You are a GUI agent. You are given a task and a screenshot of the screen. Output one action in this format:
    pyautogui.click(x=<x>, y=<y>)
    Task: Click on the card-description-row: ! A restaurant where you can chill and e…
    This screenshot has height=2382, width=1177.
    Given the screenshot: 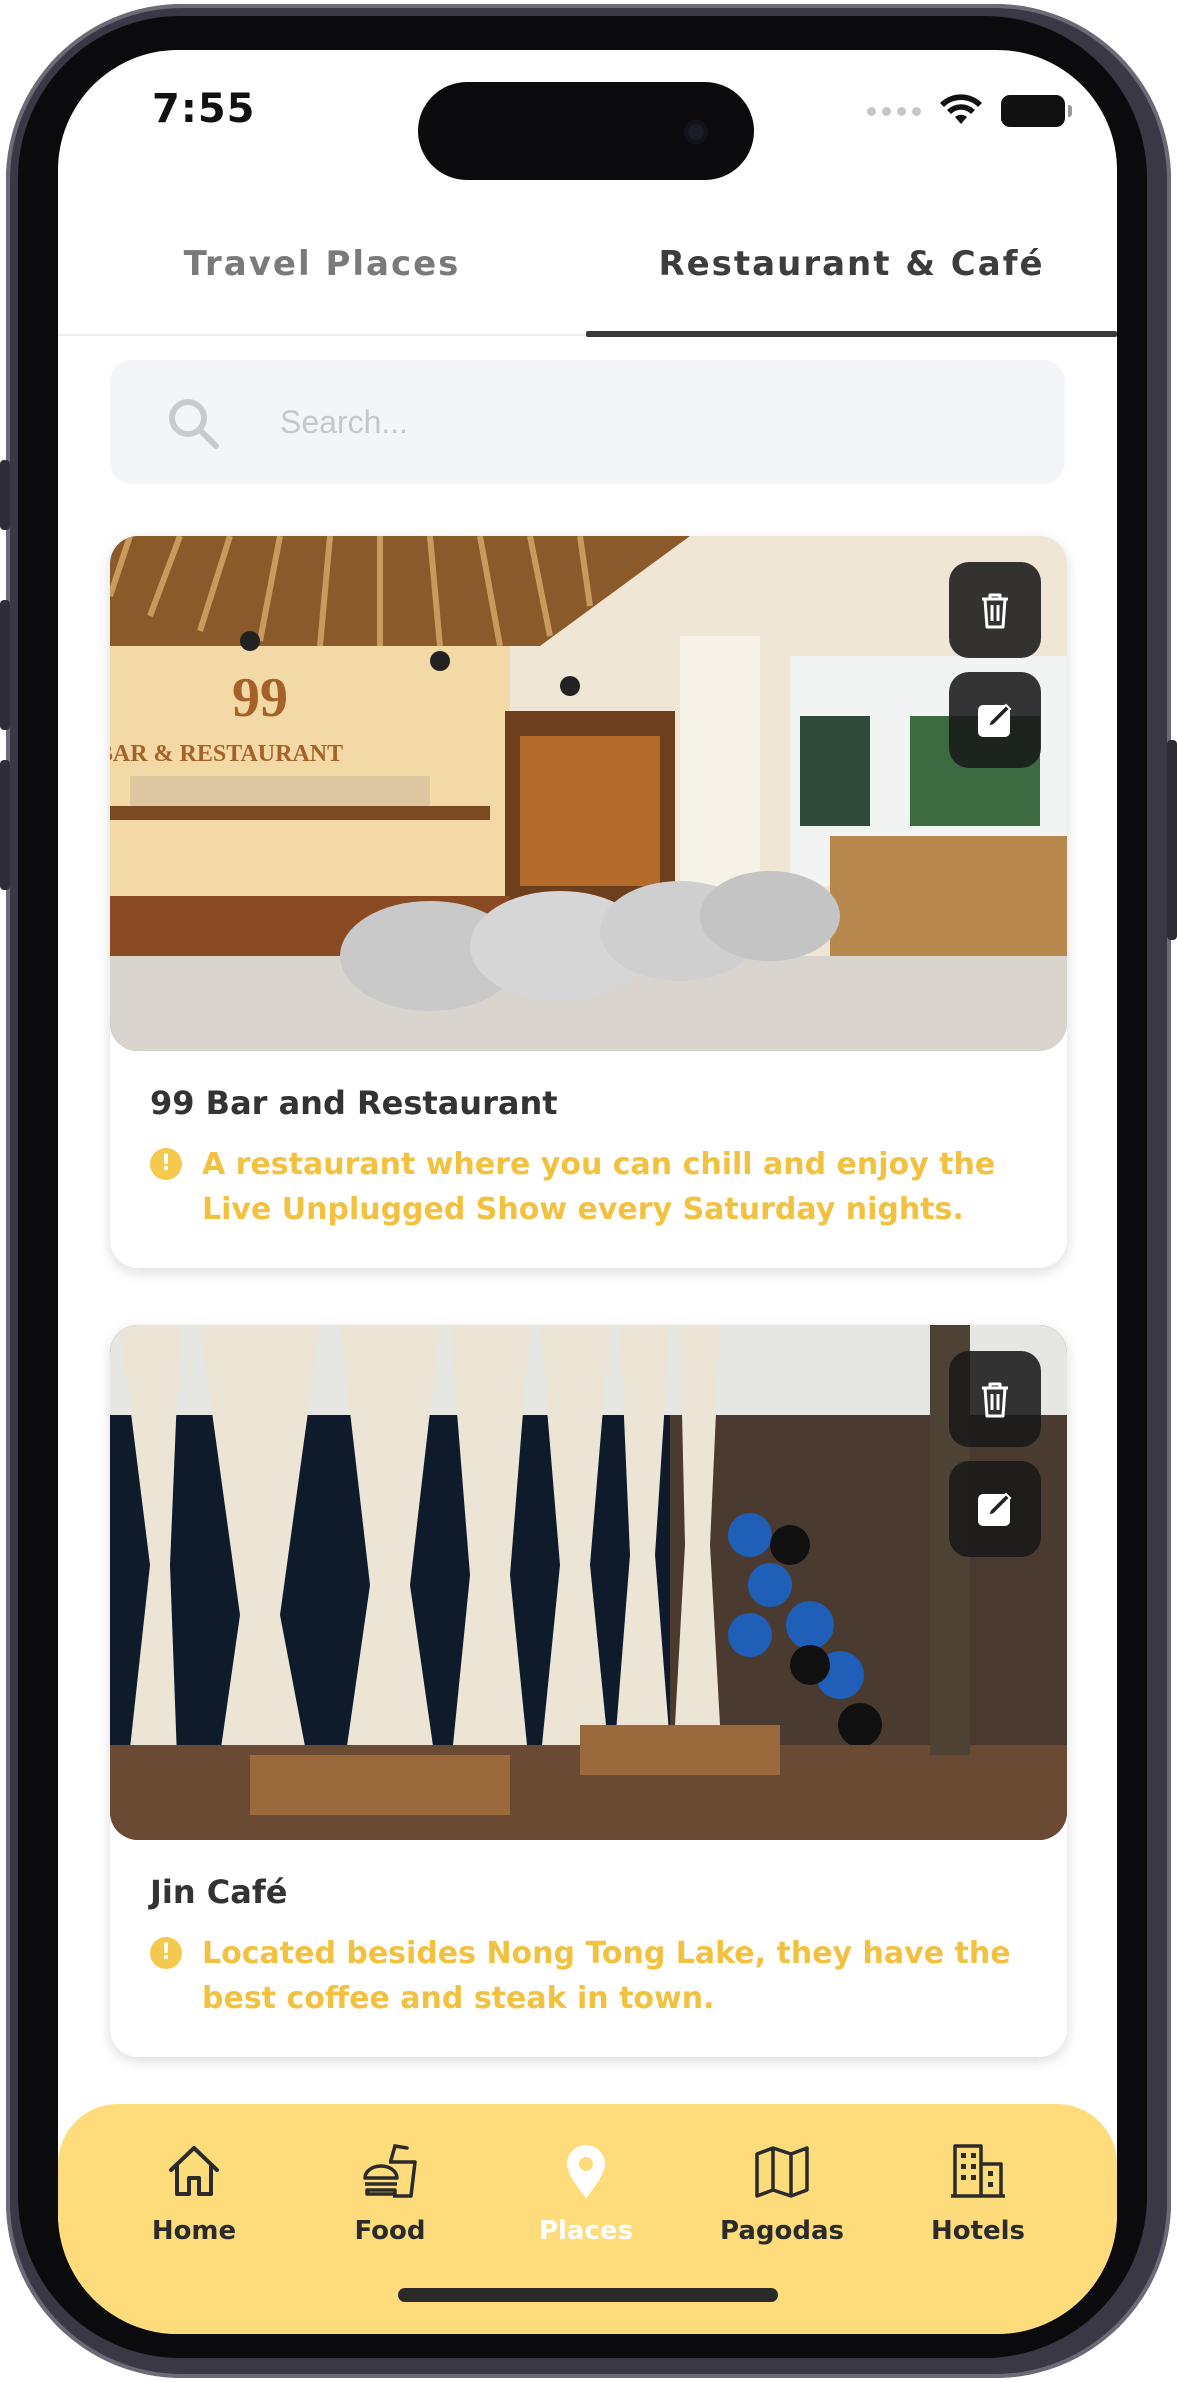 What is the action you would take?
    pyautogui.click(x=590, y=1187)
    